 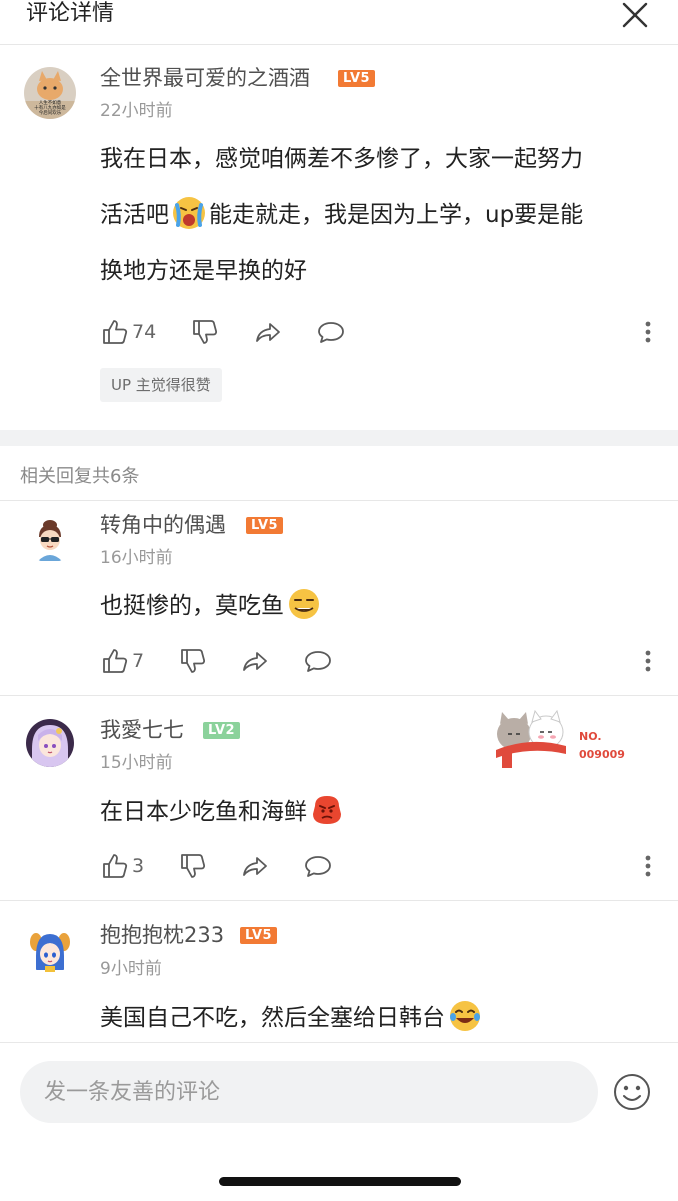 What do you see at coordinates (203, 271) in the screenshot?
I see `comment-line-3: 换地方还是早换的好` at bounding box center [203, 271].